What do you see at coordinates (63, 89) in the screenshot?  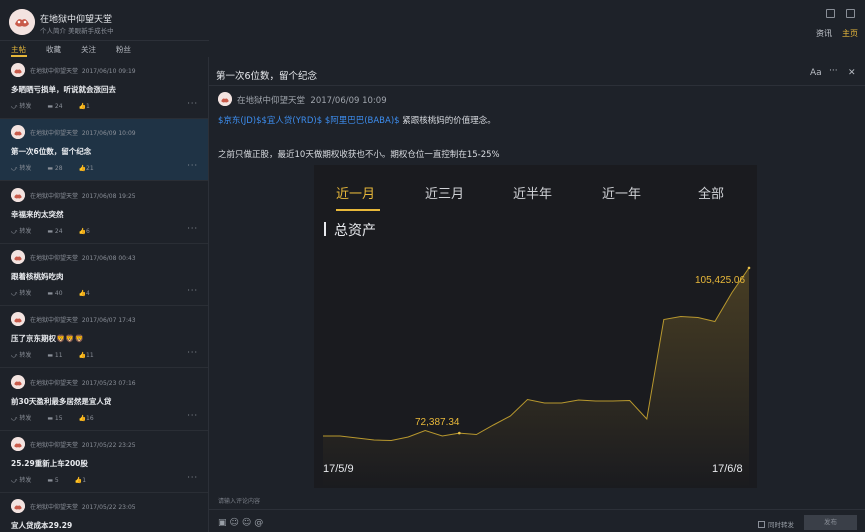 I see `post-title: 多晒晒亏损单，听说就会涨回去` at bounding box center [63, 89].